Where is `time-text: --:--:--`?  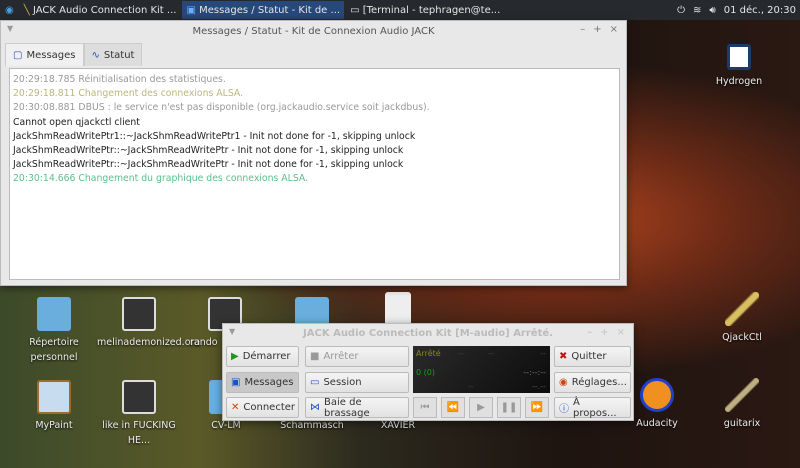 time-text: --:--:-- is located at coordinates (534, 372).